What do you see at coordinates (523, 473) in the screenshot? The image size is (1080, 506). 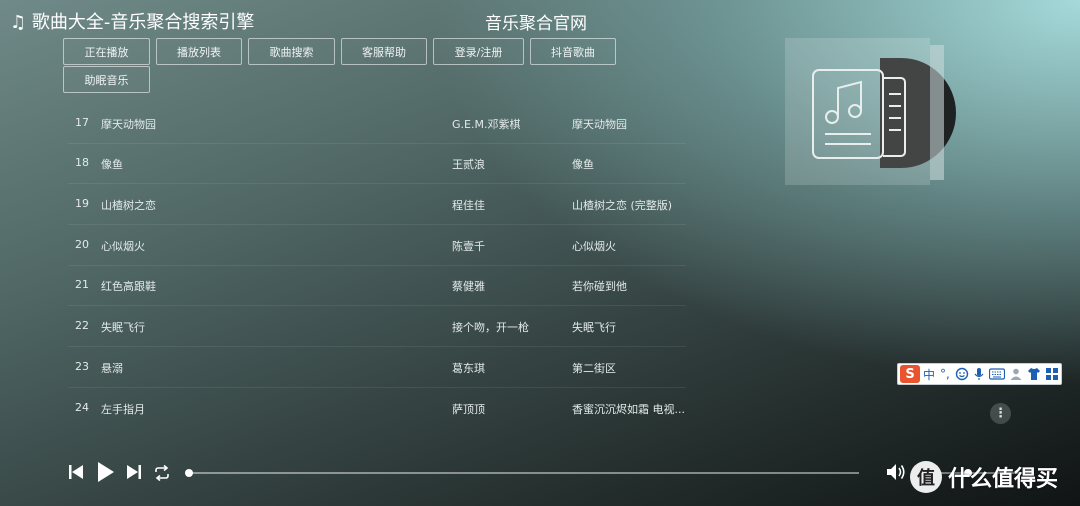 I see `progress-bar` at bounding box center [523, 473].